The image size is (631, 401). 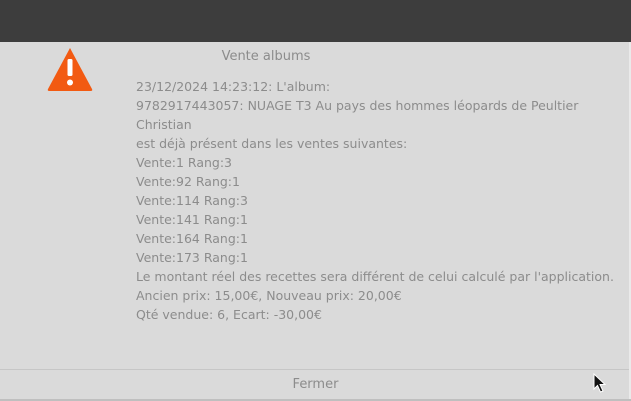 I want to click on window-titlebar, so click(x=315, y=21).